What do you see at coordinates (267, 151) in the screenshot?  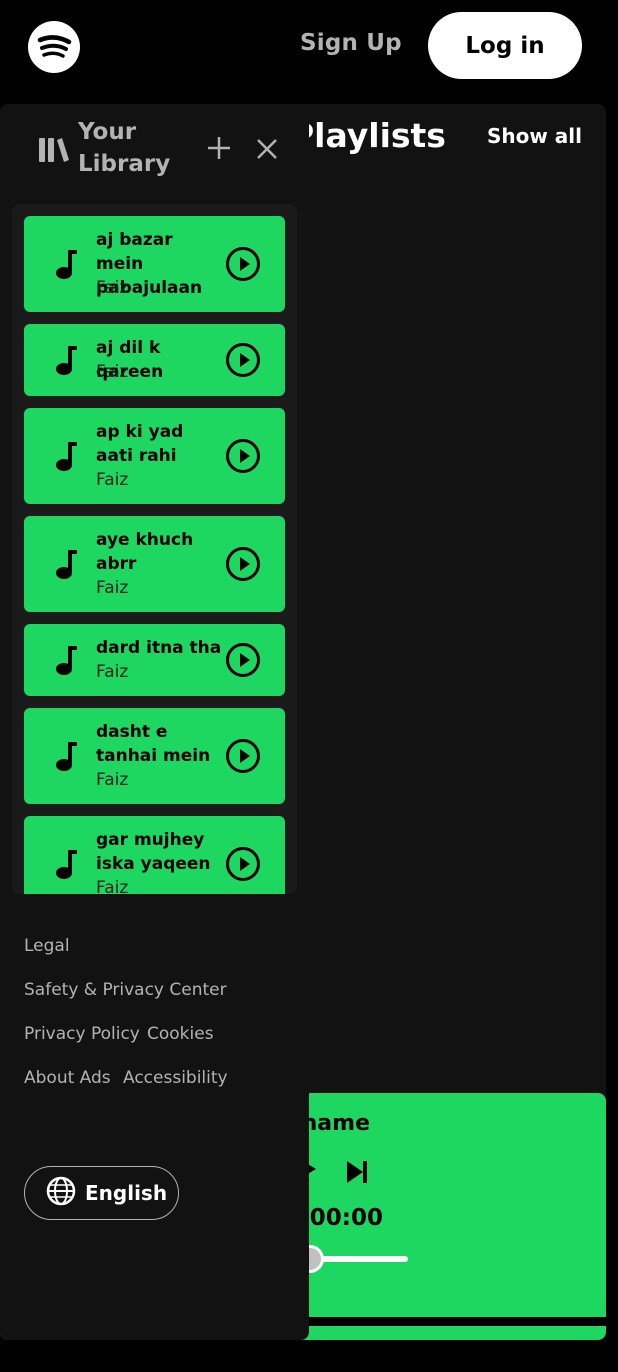 I see `close-icon` at bounding box center [267, 151].